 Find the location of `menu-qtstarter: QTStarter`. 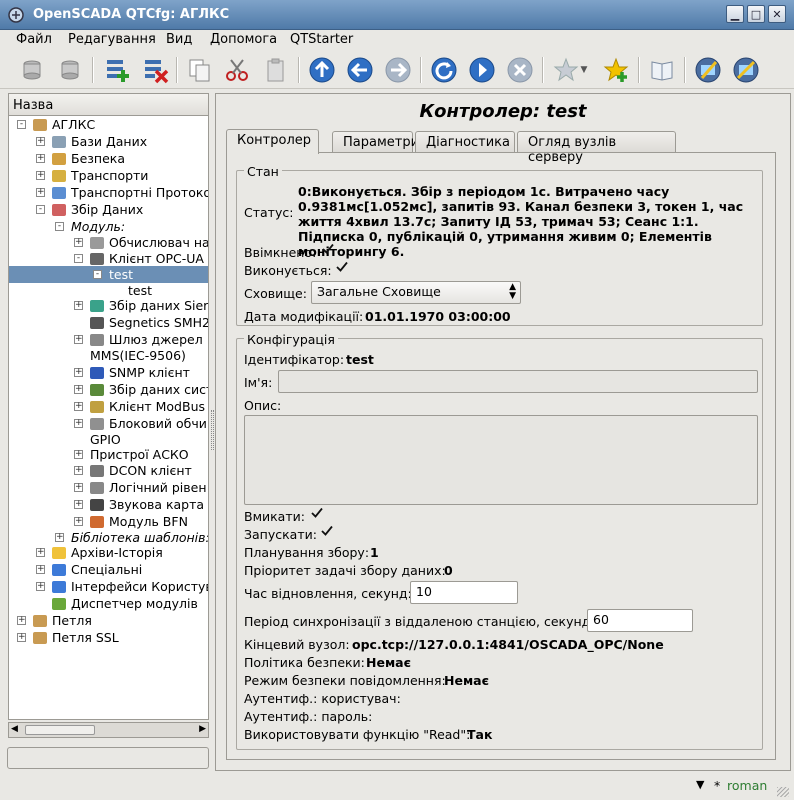

menu-qtstarter: QTStarter is located at coordinates (321, 39).